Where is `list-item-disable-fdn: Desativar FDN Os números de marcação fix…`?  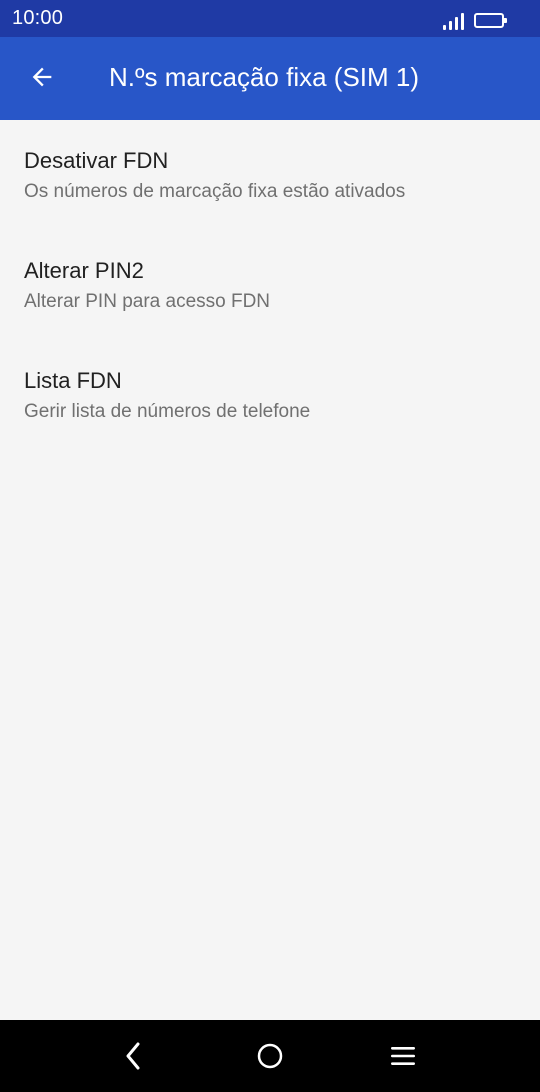 list-item-disable-fdn: Desativar FDN Os números de marcação fix… is located at coordinates (270, 175).